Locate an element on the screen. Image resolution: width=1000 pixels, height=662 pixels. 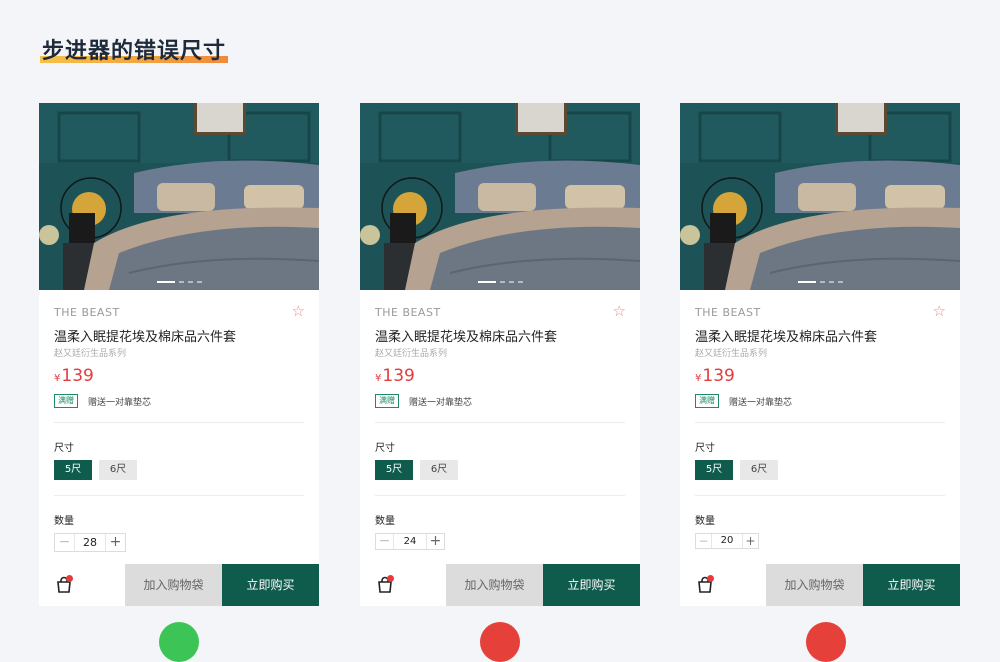
correct-check-icon is located at coordinates (179, 642).